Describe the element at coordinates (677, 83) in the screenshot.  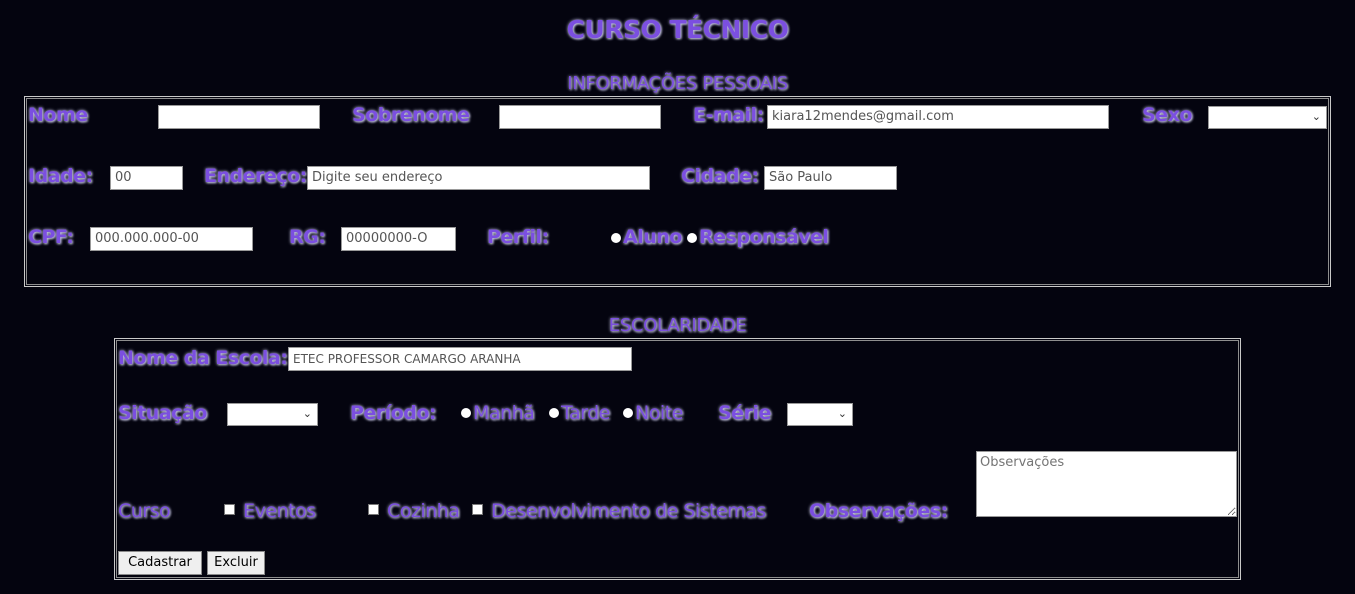
I see `personal-info-section-title: INFORMAÇÕES PESSOAIS` at that location.